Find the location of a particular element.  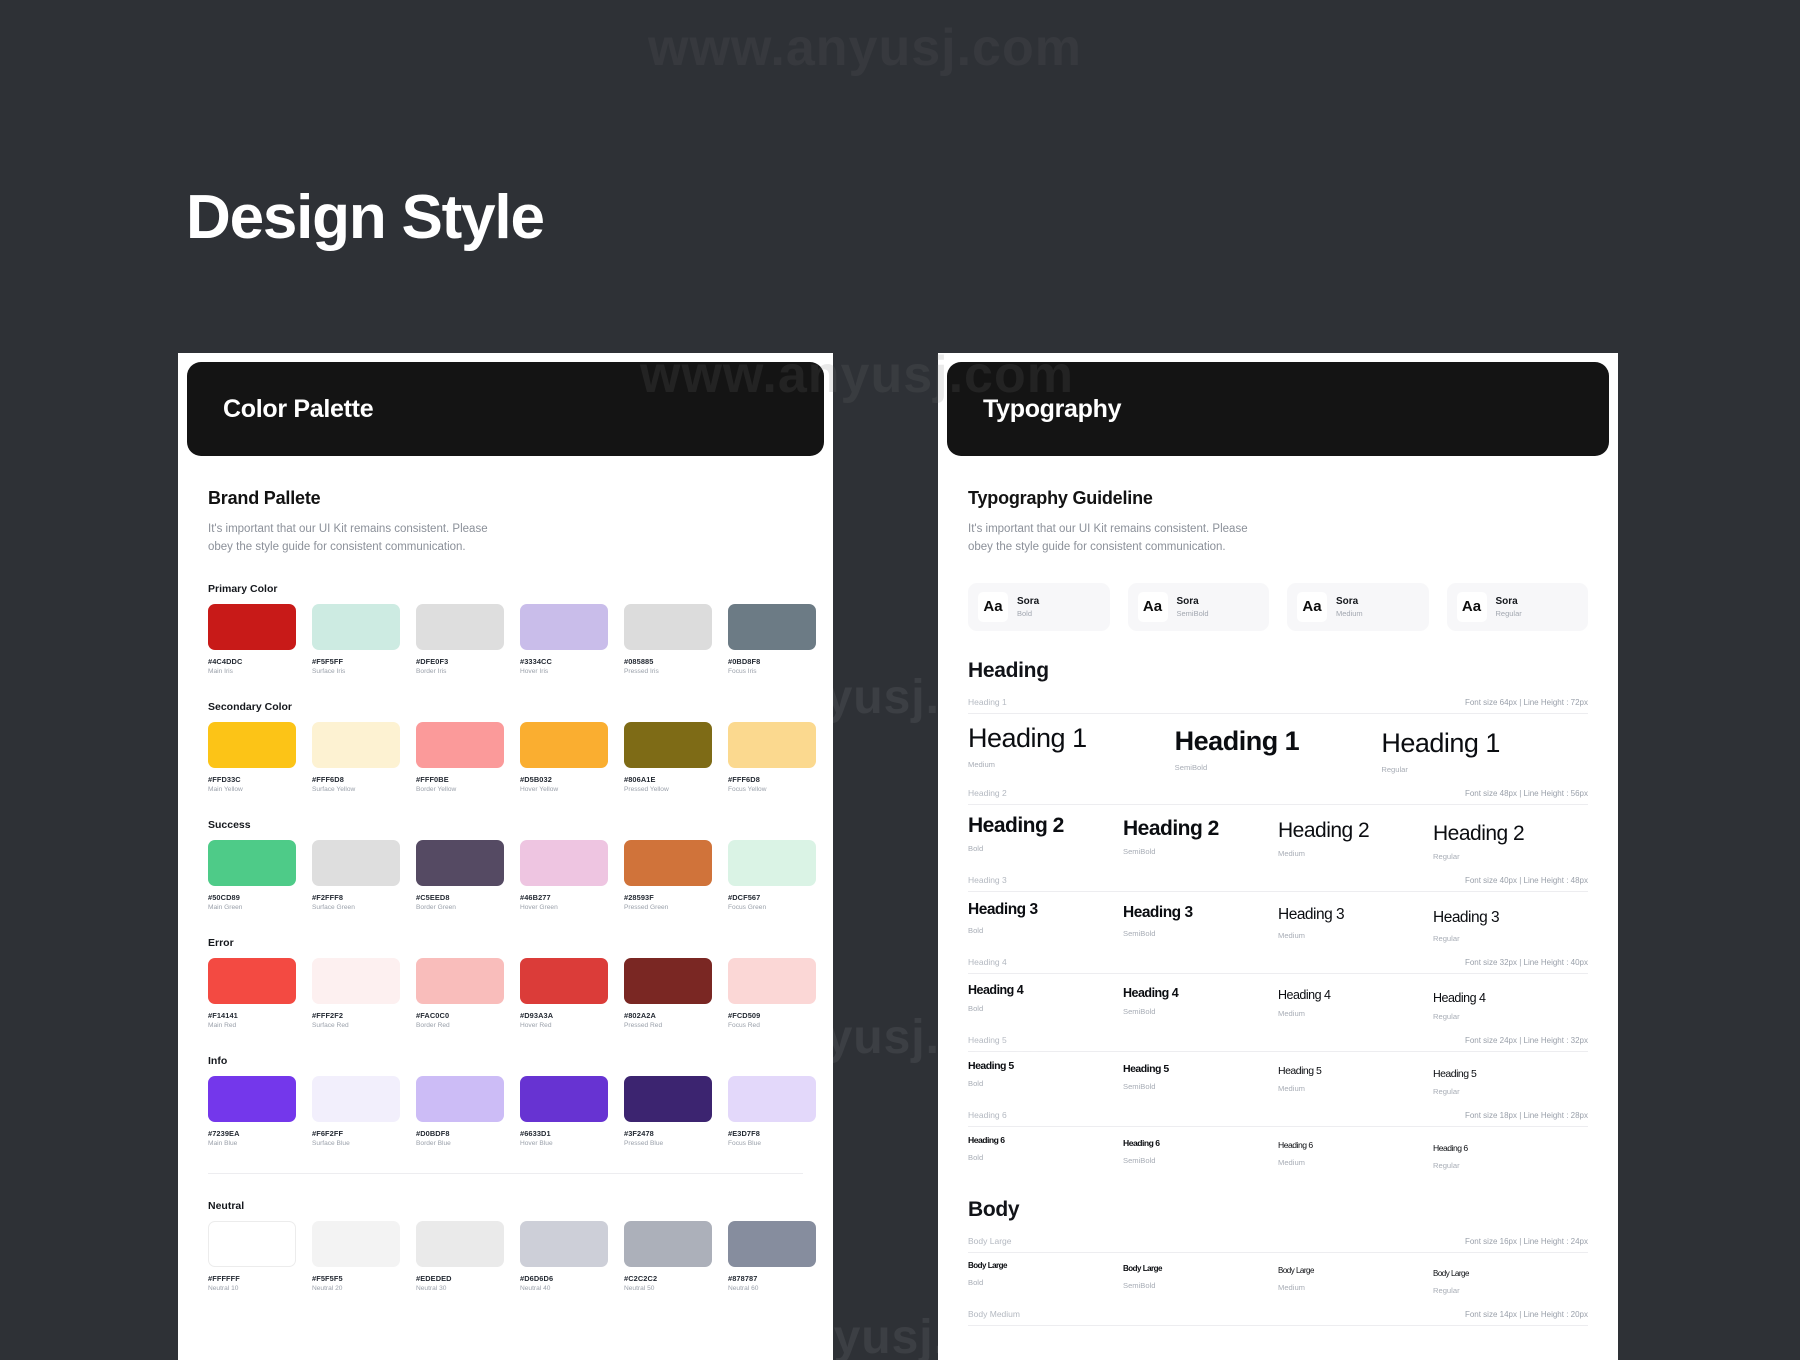

color-swatch: #DFE0F3 Border Iris is located at coordinates (460, 639).